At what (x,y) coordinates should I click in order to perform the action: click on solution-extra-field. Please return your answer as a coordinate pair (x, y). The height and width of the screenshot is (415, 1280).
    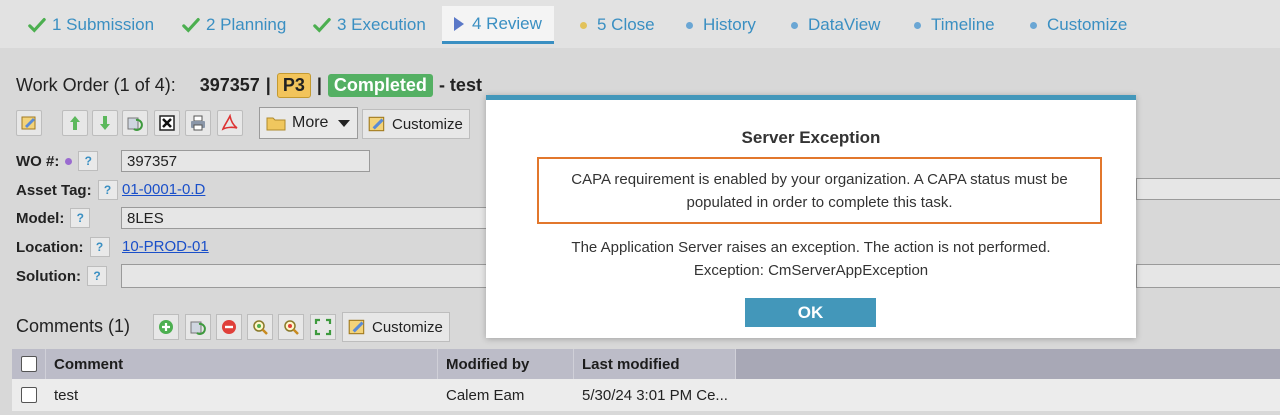
    Looking at the image, I should click on (1208, 276).